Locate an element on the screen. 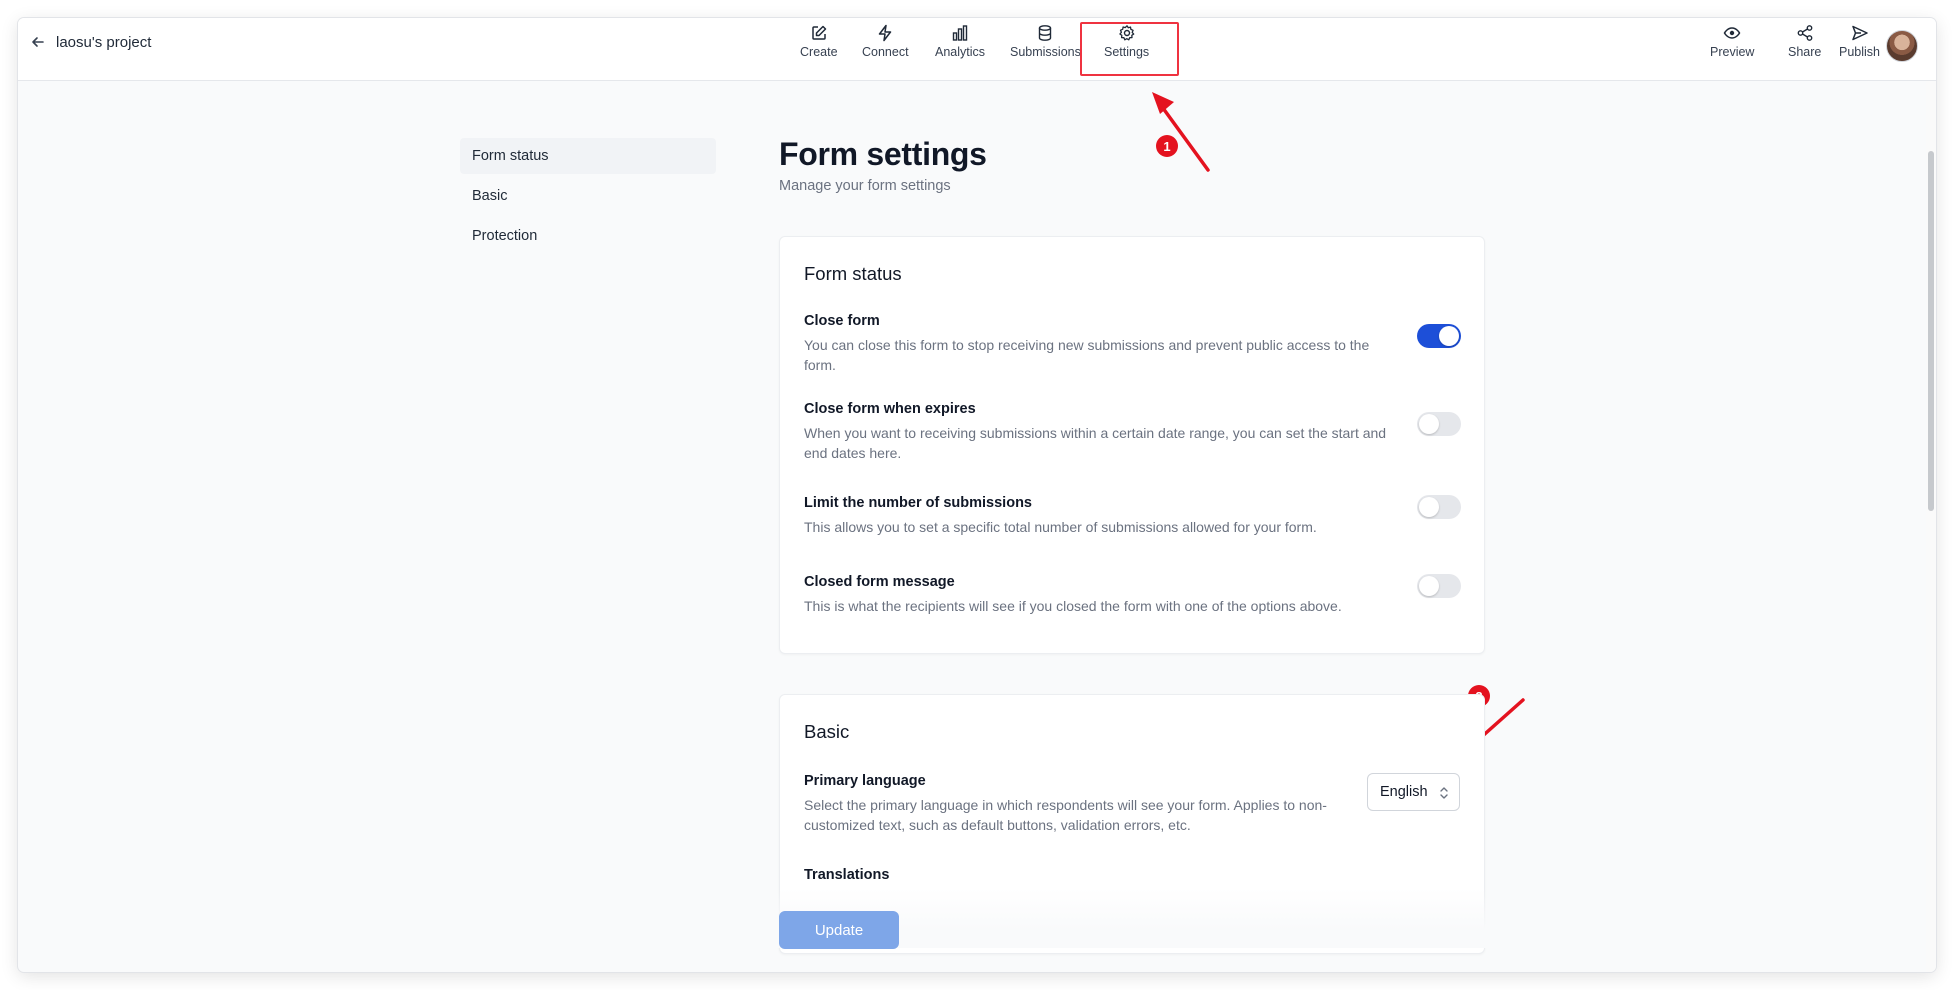 Image resolution: width=1954 pixels, height=990 pixels. page-subtitle: Manage your form settings is located at coordinates (865, 186).